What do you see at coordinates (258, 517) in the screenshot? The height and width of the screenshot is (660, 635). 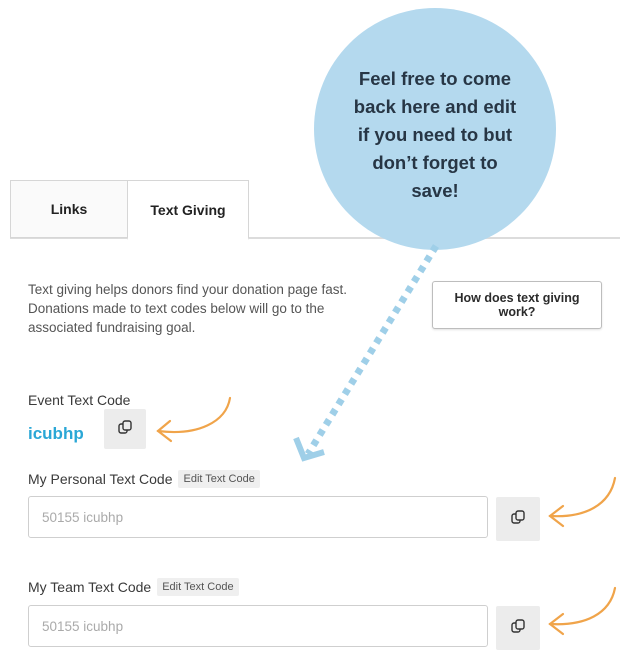 I see `personal-text-code-input` at bounding box center [258, 517].